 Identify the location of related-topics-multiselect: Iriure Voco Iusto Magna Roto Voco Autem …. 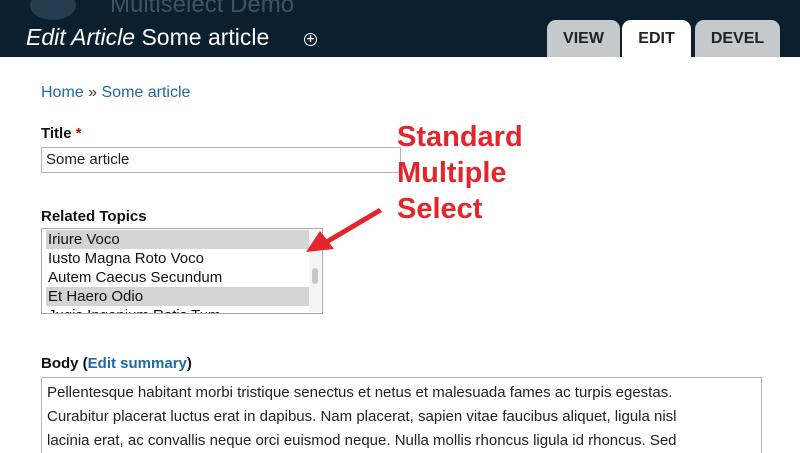
(182, 271).